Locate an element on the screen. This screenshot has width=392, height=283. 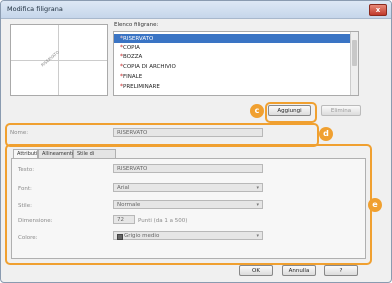
tab-print-style: Stile di stampa is located at coordinates (94, 157).